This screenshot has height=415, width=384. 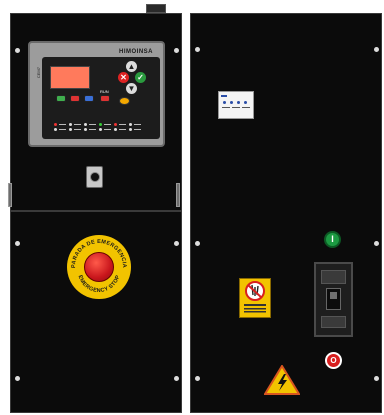 I want to click on mode-key-auto, so click(x=61, y=98).